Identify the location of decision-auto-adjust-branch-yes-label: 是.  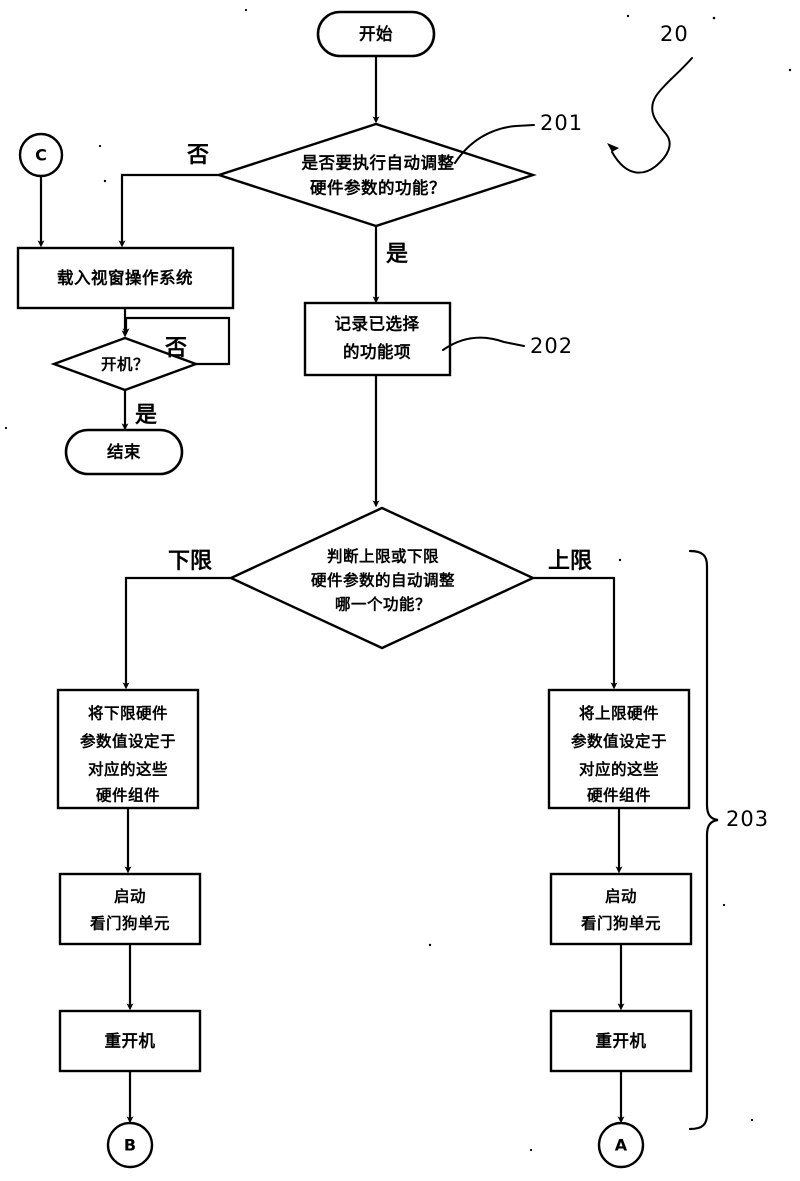
(397, 254).